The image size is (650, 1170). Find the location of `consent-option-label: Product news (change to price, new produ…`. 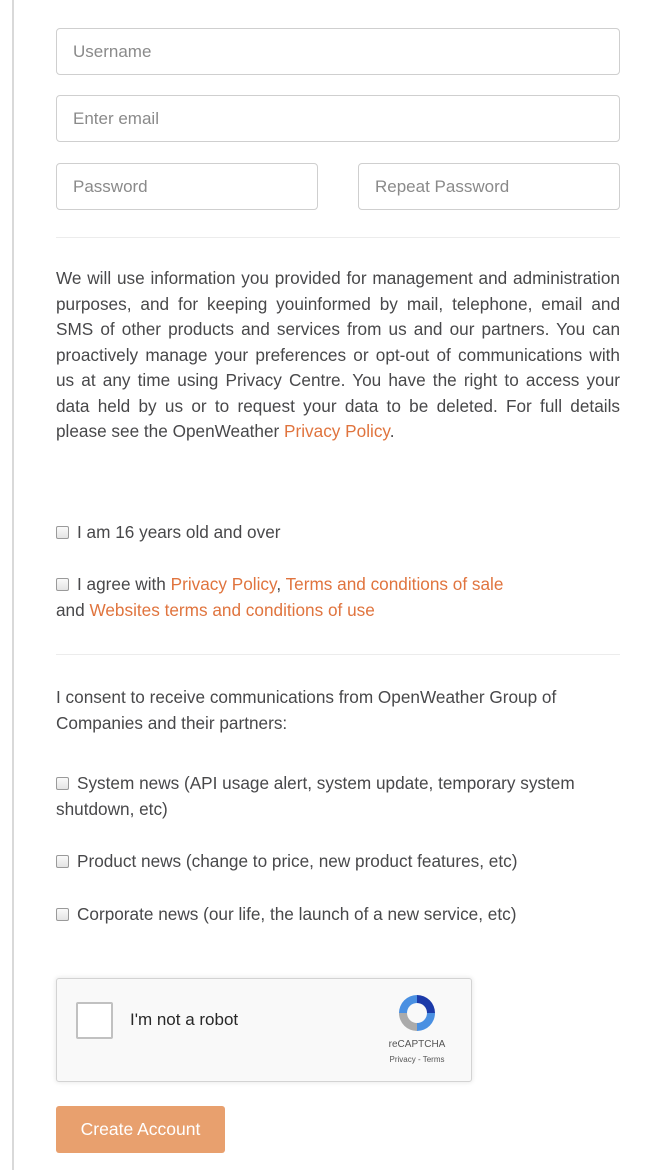

consent-option-label: Product news (change to price, new produ… is located at coordinates (297, 861).